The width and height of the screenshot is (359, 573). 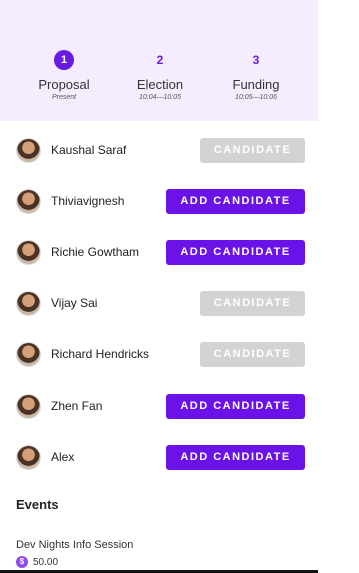 I want to click on phase-proposal: 1 Proposal Present, so click(x=64, y=75).